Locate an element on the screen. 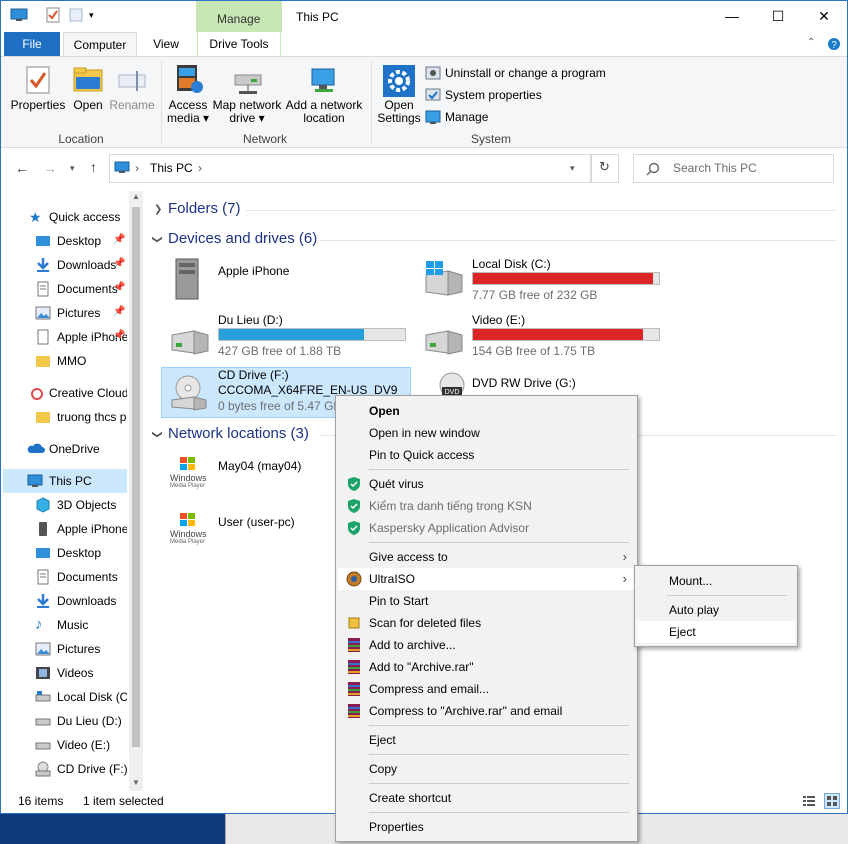  menu-item-copy: Copy is located at coordinates (486, 769).